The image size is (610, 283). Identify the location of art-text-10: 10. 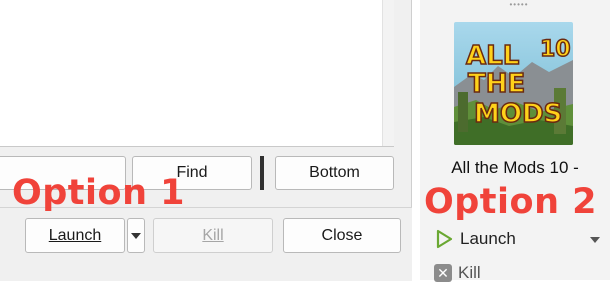
(555, 49).